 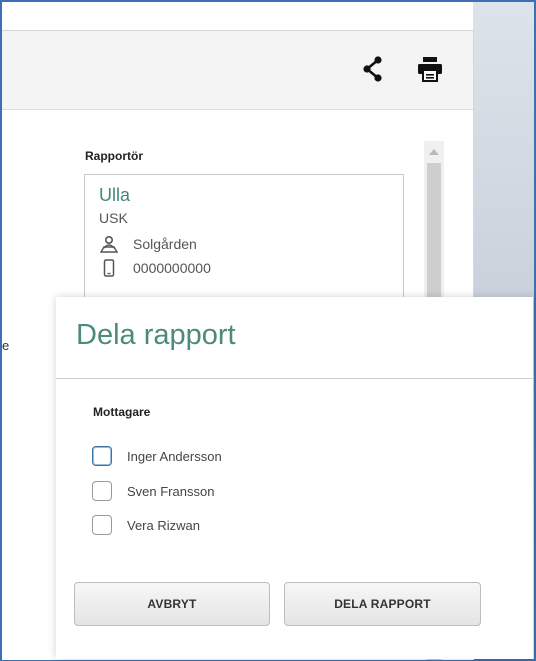 I want to click on recipient-vera-rizwan: Vera Rizwan, so click(x=146, y=525).